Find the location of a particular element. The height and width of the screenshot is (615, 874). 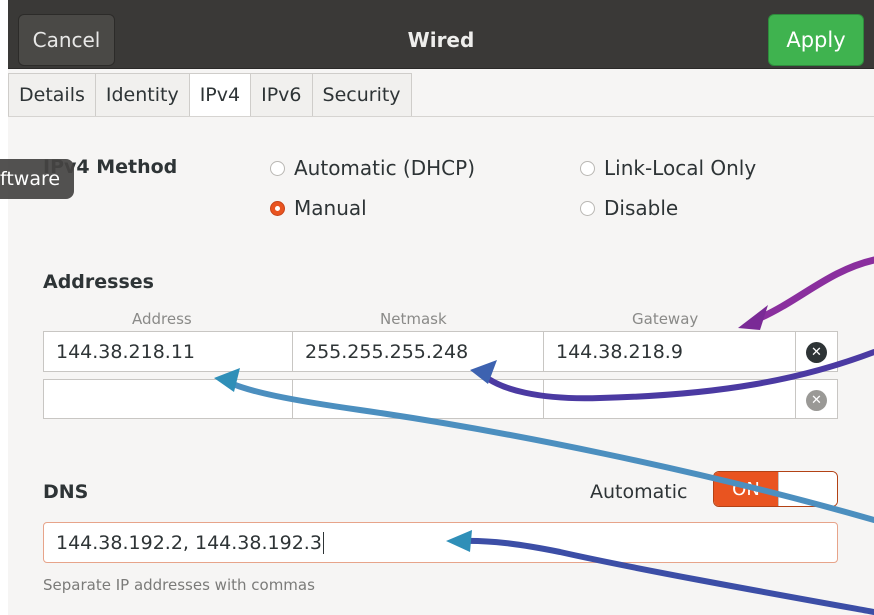

tab-security: Security is located at coordinates (361, 94).